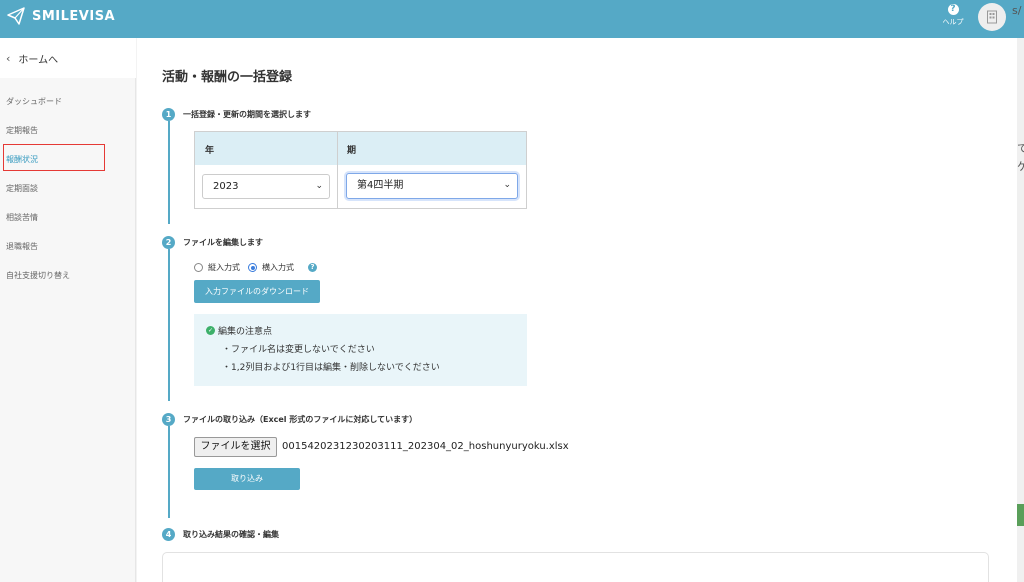 The width and height of the screenshot is (1024, 582). What do you see at coordinates (1020, 166) in the screenshot?
I see `edge-text: ケ` at bounding box center [1020, 166].